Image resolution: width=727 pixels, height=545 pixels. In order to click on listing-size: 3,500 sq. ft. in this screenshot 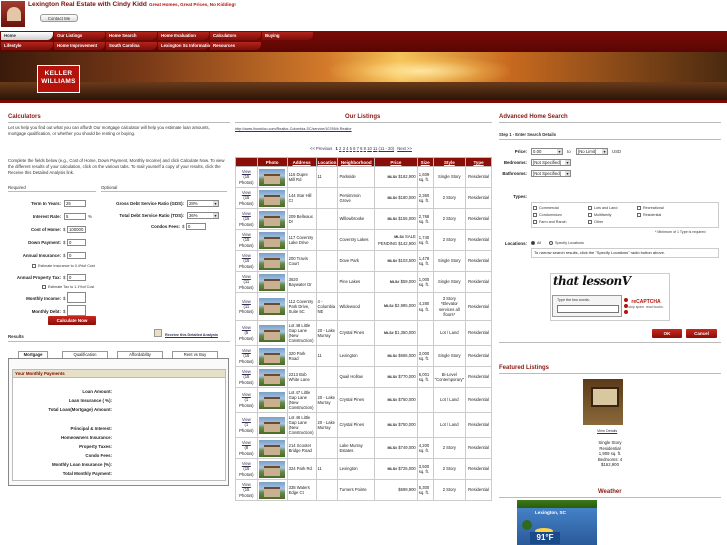, I will do `click(425, 469)`.